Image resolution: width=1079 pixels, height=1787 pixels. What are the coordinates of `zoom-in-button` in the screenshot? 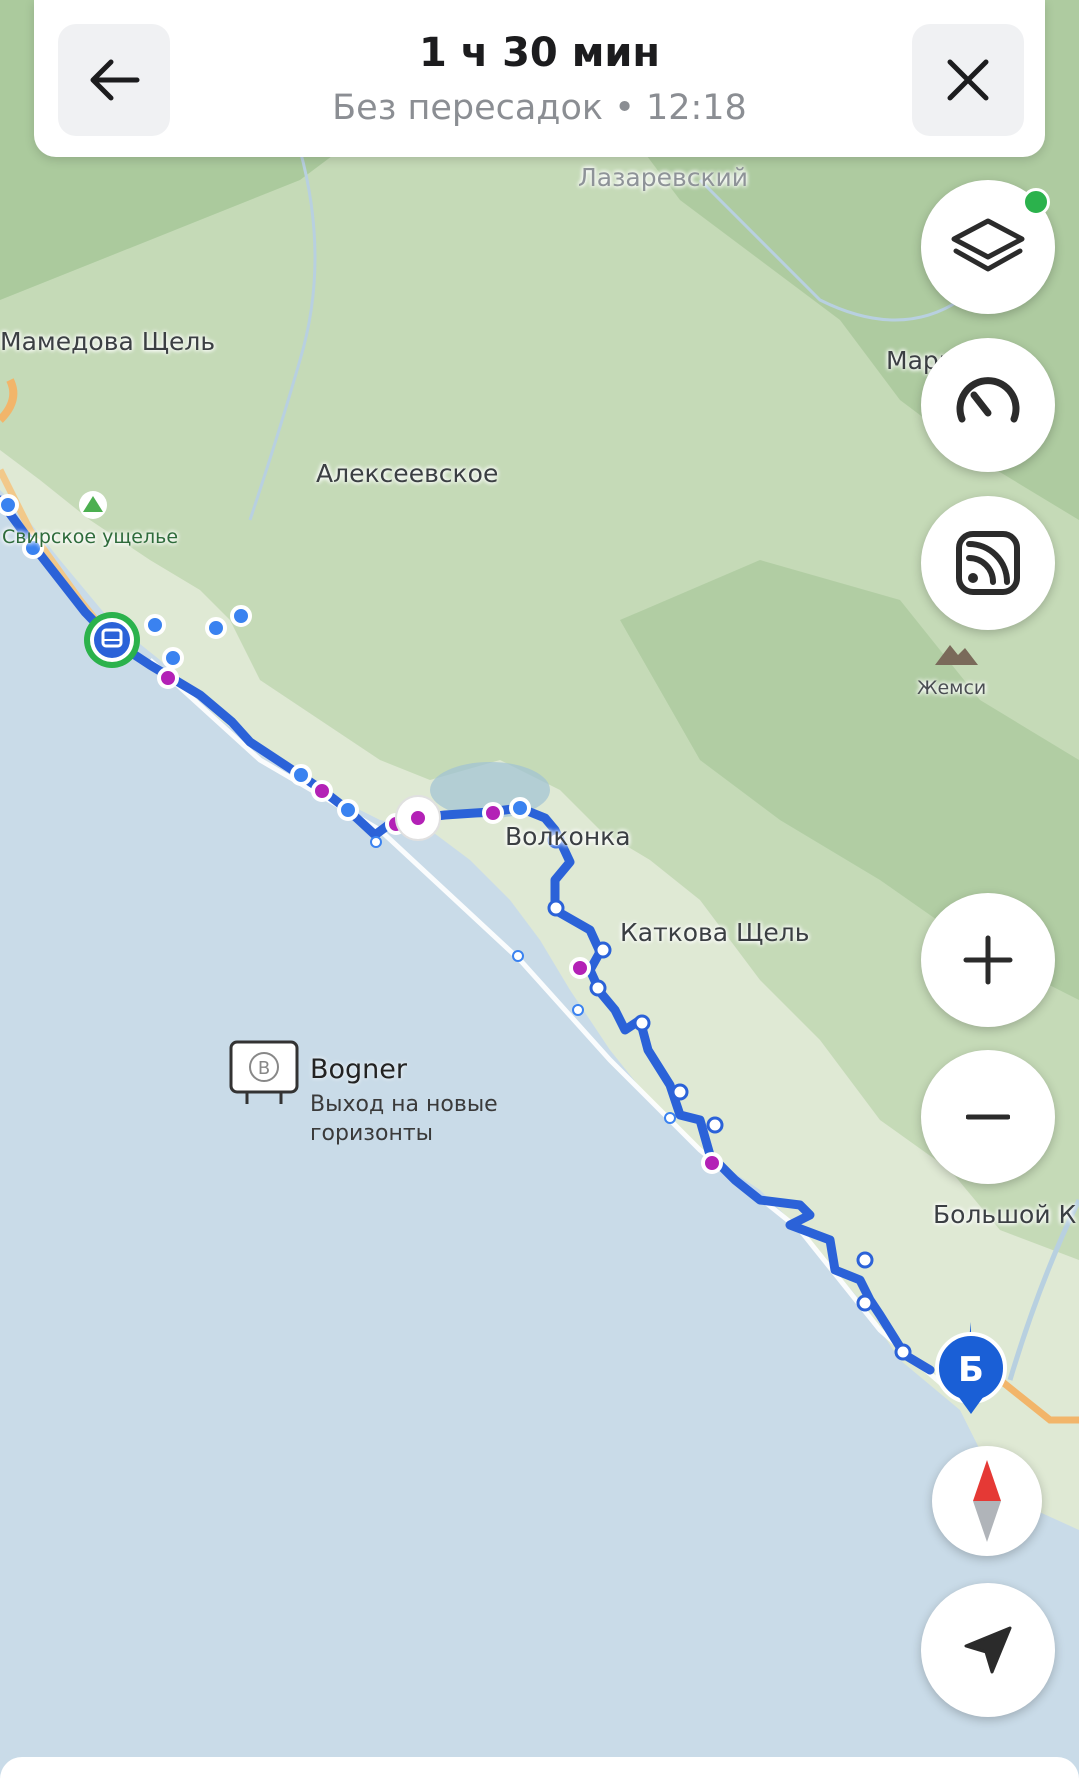 It's located at (988, 960).